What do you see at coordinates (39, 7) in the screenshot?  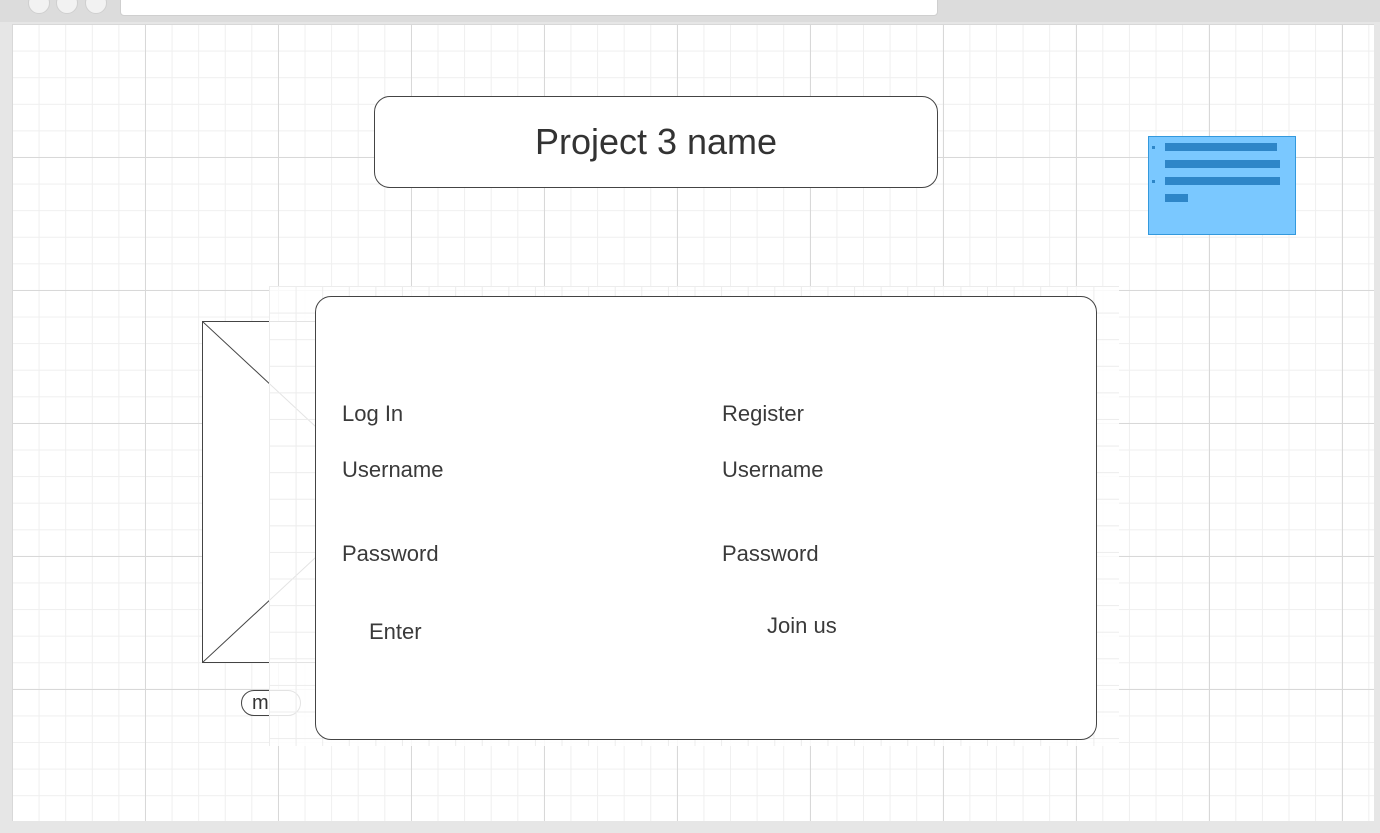 I see `close-window-button` at bounding box center [39, 7].